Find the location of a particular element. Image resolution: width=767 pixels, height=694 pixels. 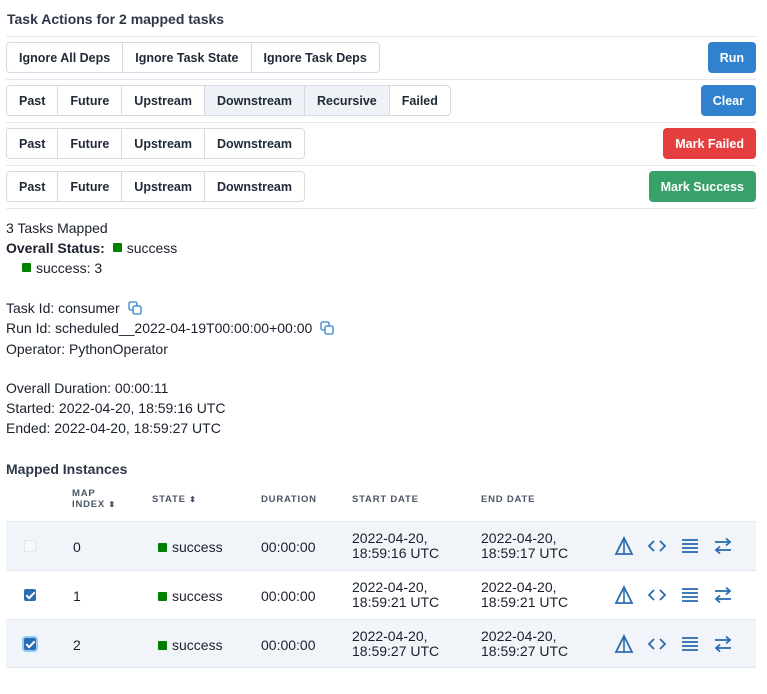

start-date-cell: 2022-04-20, 18:59:21 UTC is located at coordinates (395, 595).